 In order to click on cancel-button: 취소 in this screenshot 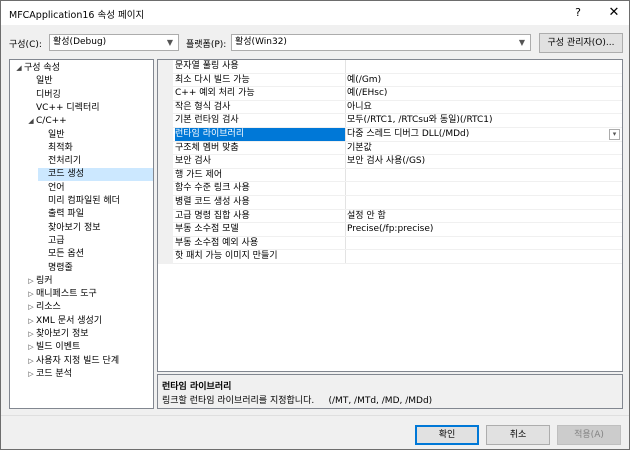, I will do `click(518, 435)`.